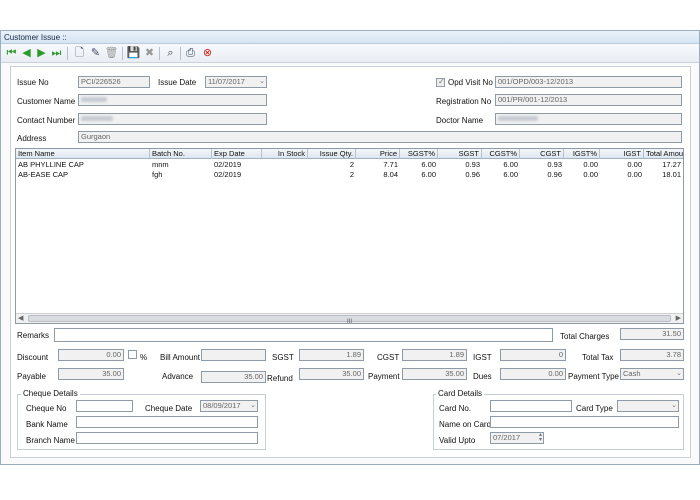 The image size is (700, 500). Describe the element at coordinates (149, 53) in the screenshot. I see `cancel-icon: ✖` at that location.